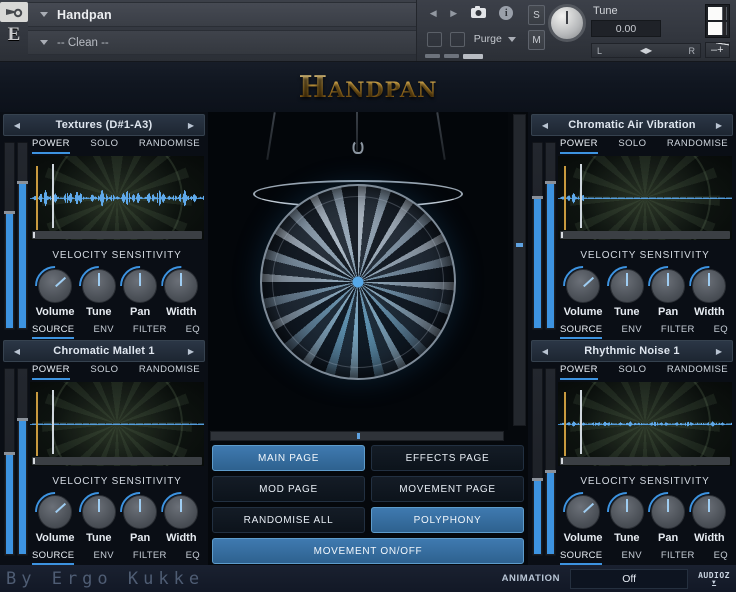 This screenshot has height=592, width=736. What do you see at coordinates (222, 42) in the screenshot?
I see `preset-row: -- Clean --` at bounding box center [222, 42].